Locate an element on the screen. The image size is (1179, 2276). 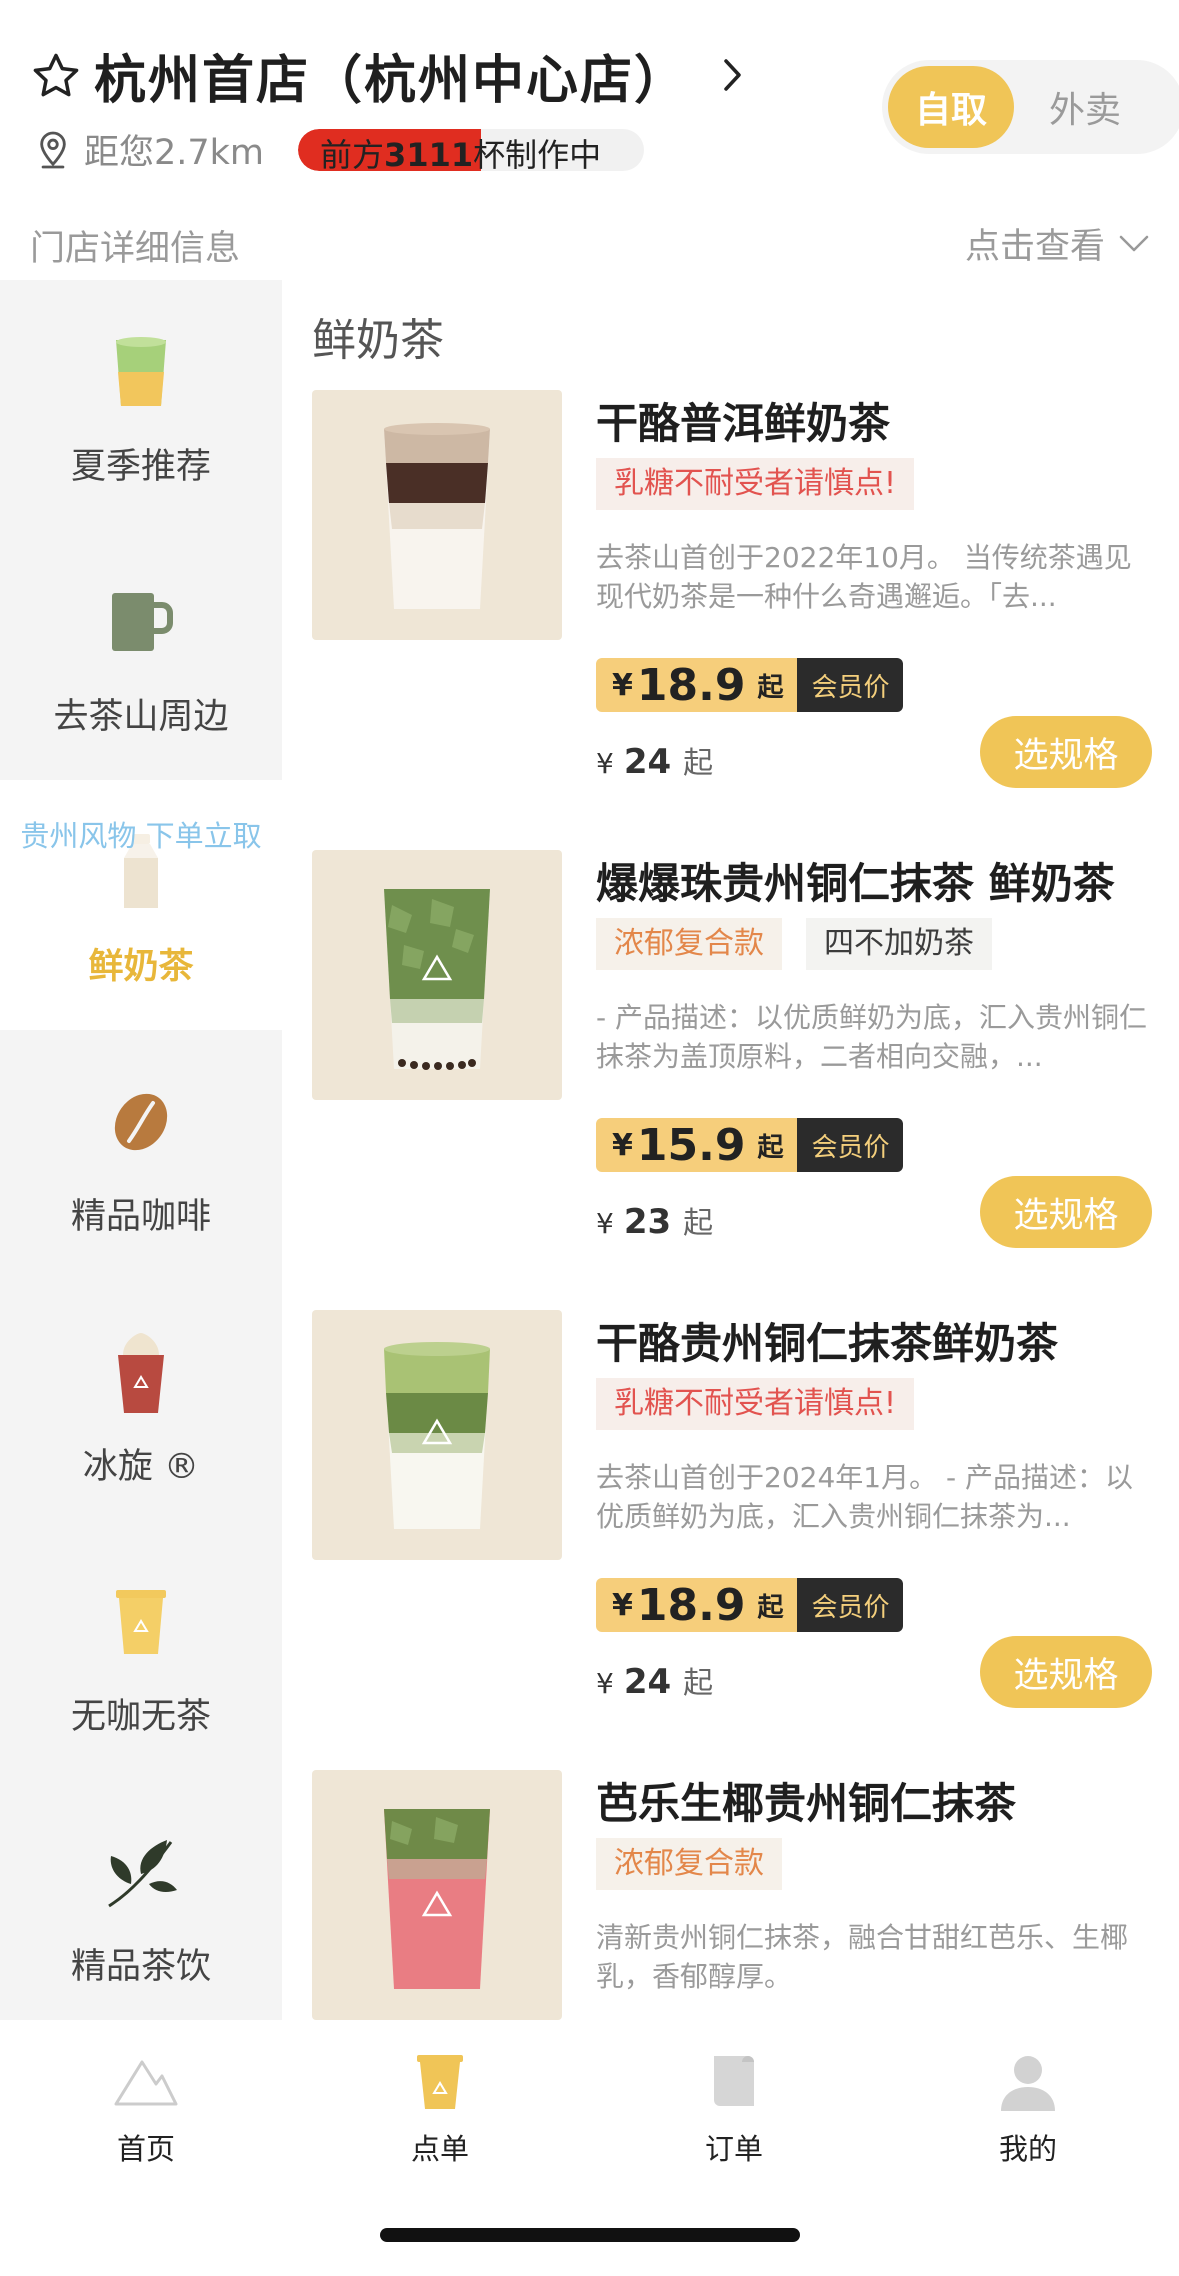
product-tags: 浓郁复合款 四不加奶茶 is located at coordinates (794, 944).